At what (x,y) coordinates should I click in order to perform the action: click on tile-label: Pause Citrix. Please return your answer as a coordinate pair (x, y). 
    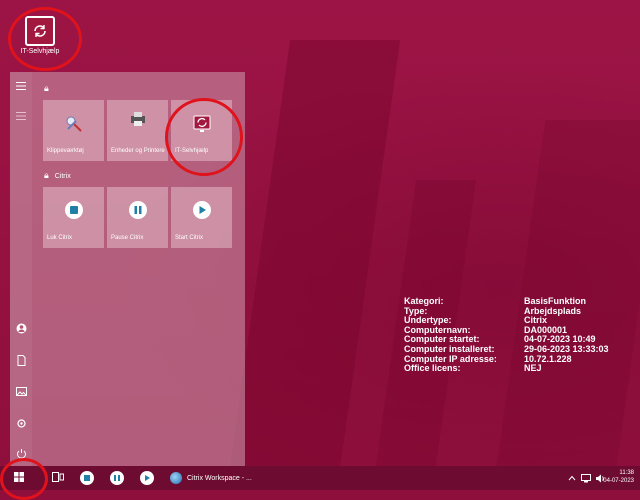
    Looking at the image, I should click on (127, 238).